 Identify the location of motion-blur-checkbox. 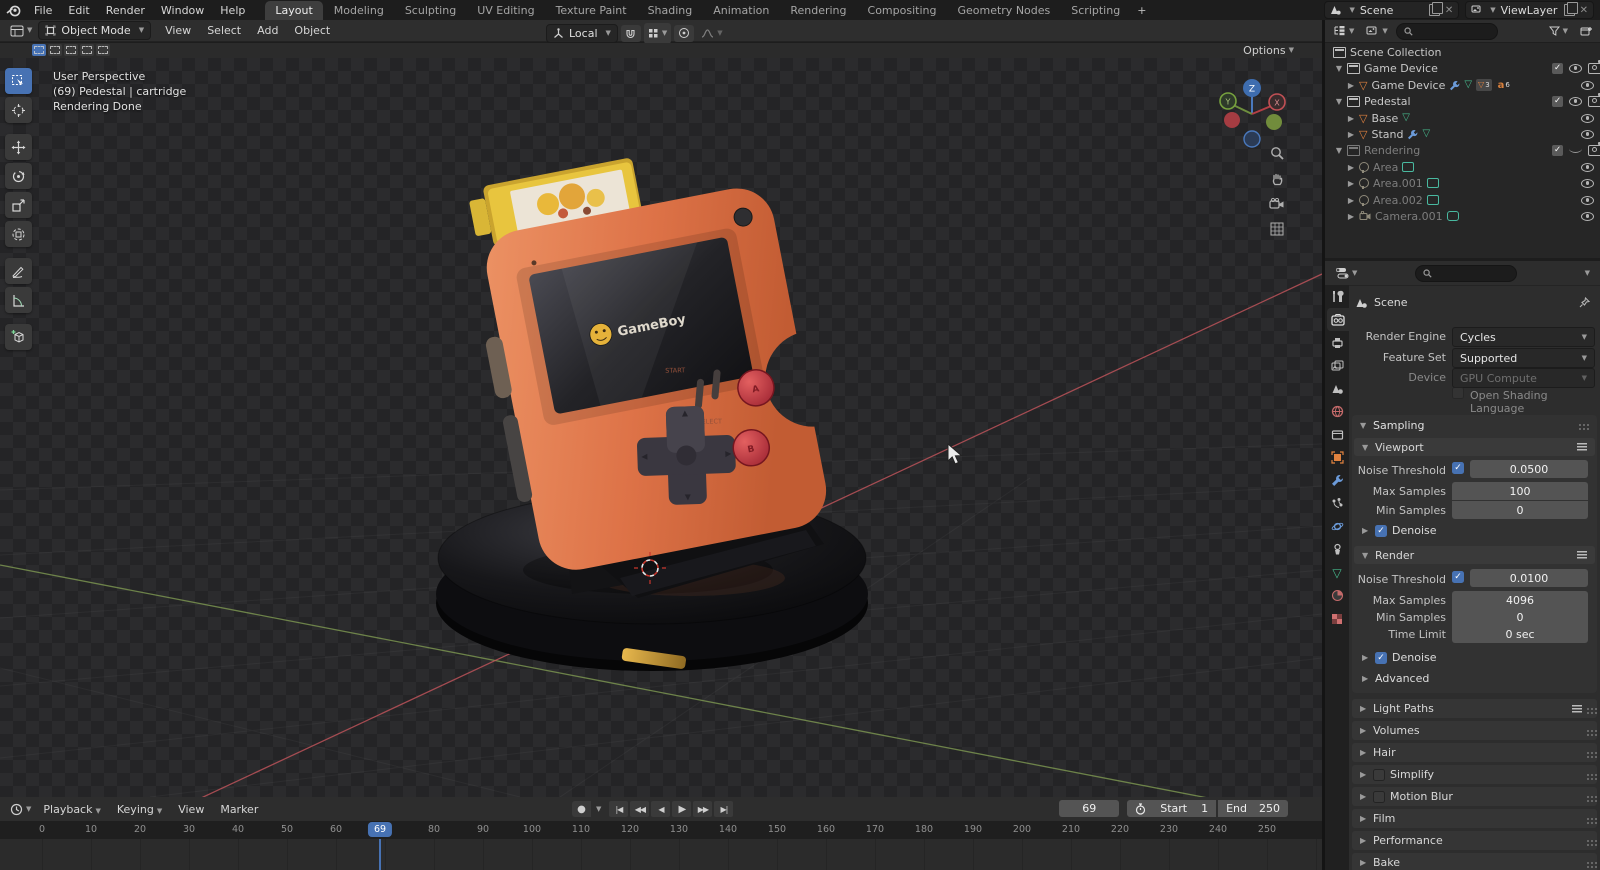
(1379, 796).